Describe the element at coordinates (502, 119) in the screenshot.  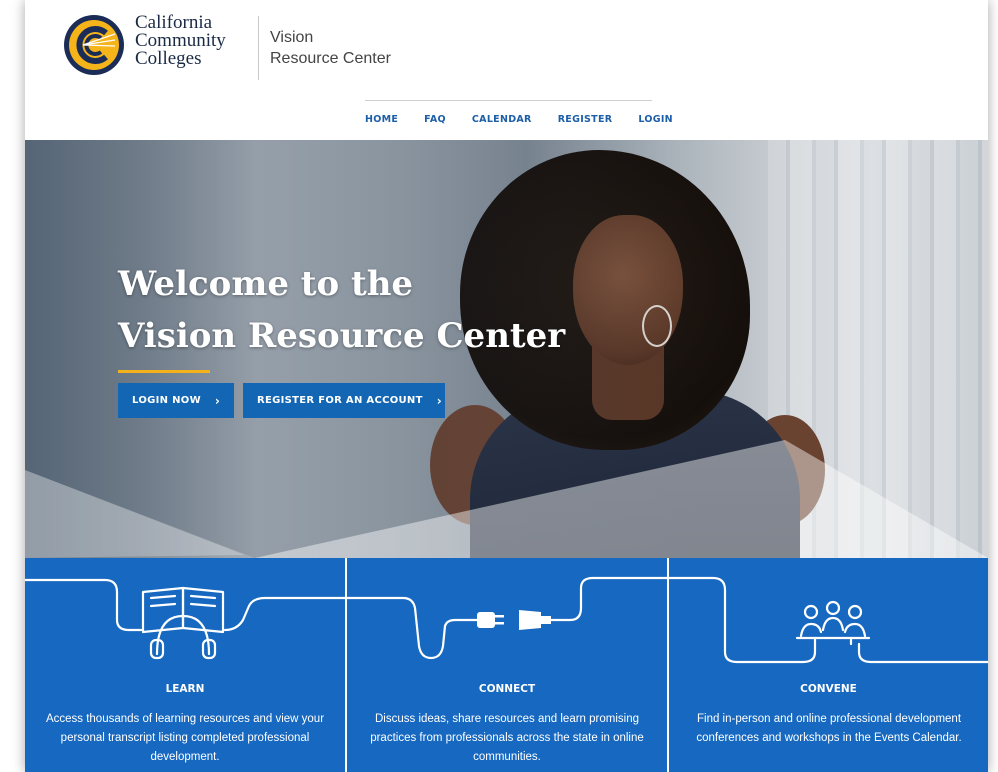
I see `nav-calendar: CALENDAR` at that location.